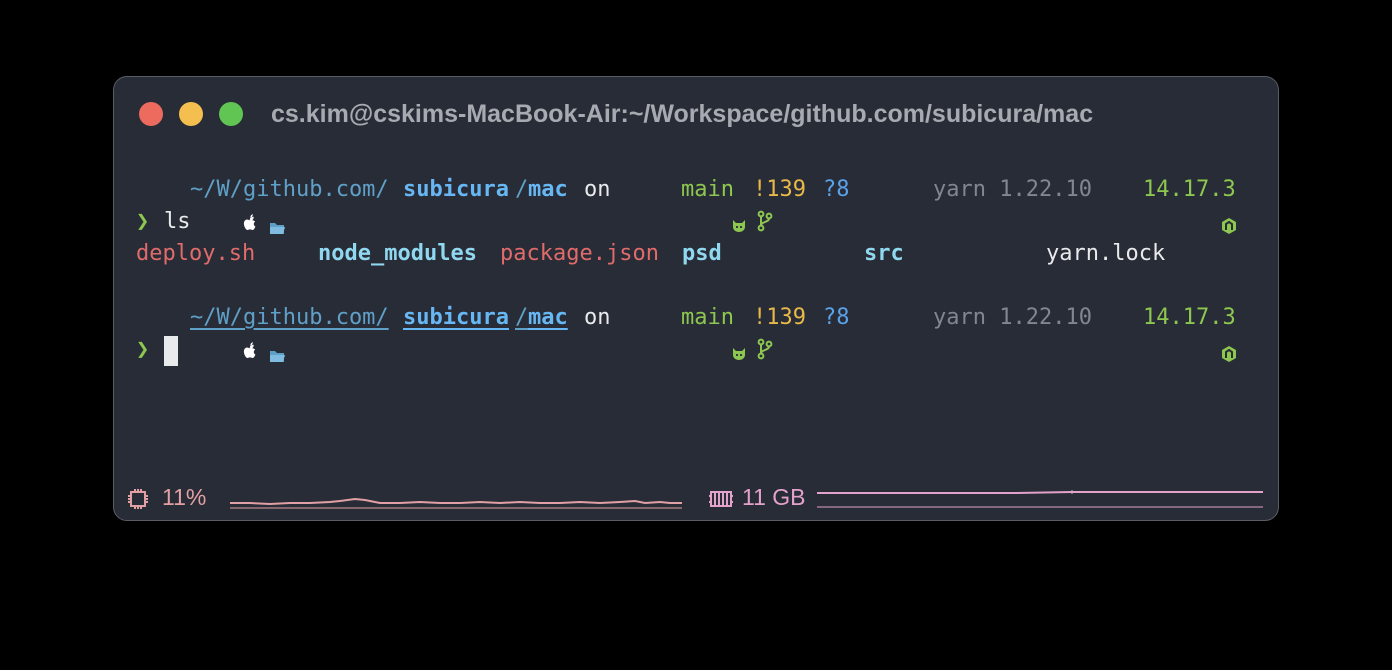  What do you see at coordinates (231, 114) in the screenshot?
I see `zoom-button` at bounding box center [231, 114].